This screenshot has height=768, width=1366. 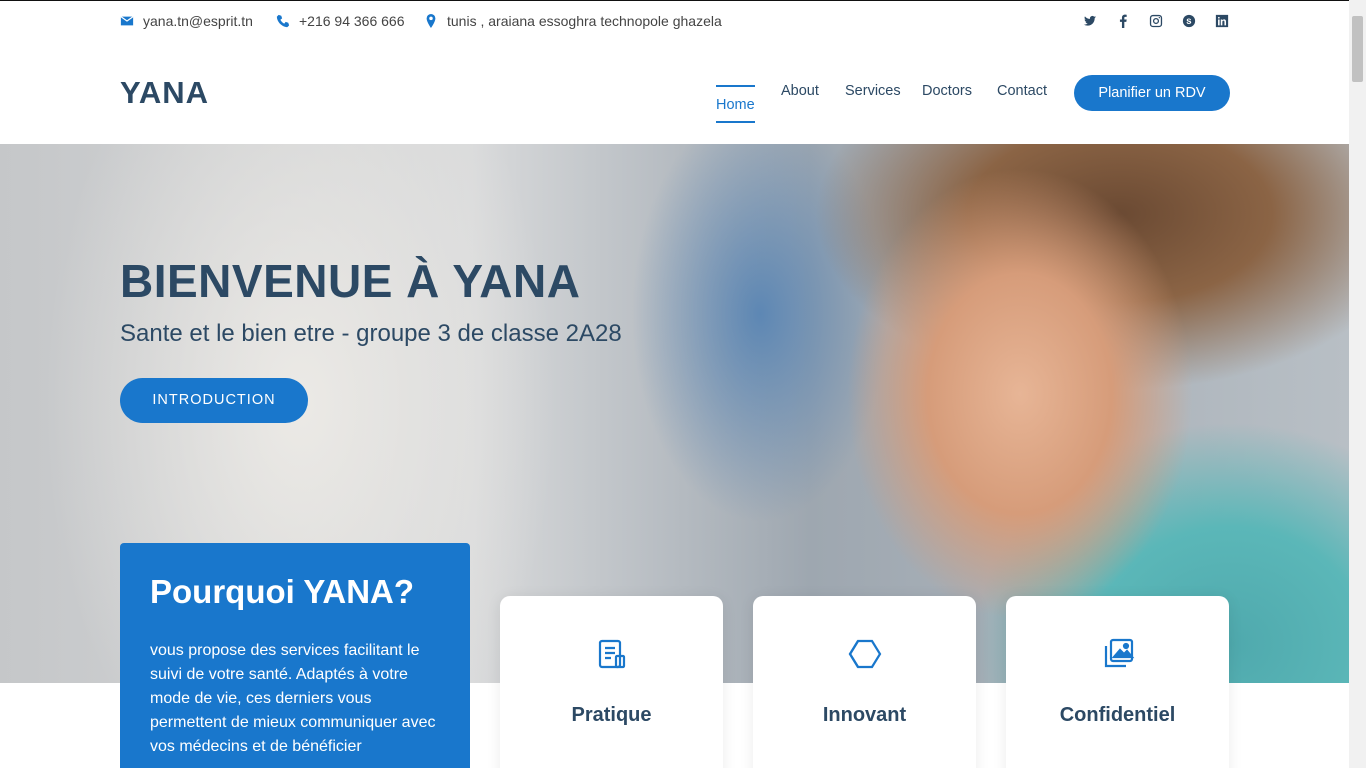 I want to click on cube-icon, so click(x=865, y=654).